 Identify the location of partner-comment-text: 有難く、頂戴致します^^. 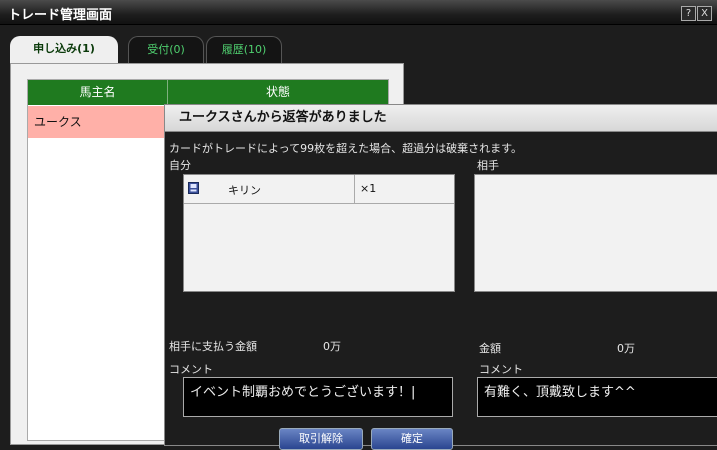
(560, 392).